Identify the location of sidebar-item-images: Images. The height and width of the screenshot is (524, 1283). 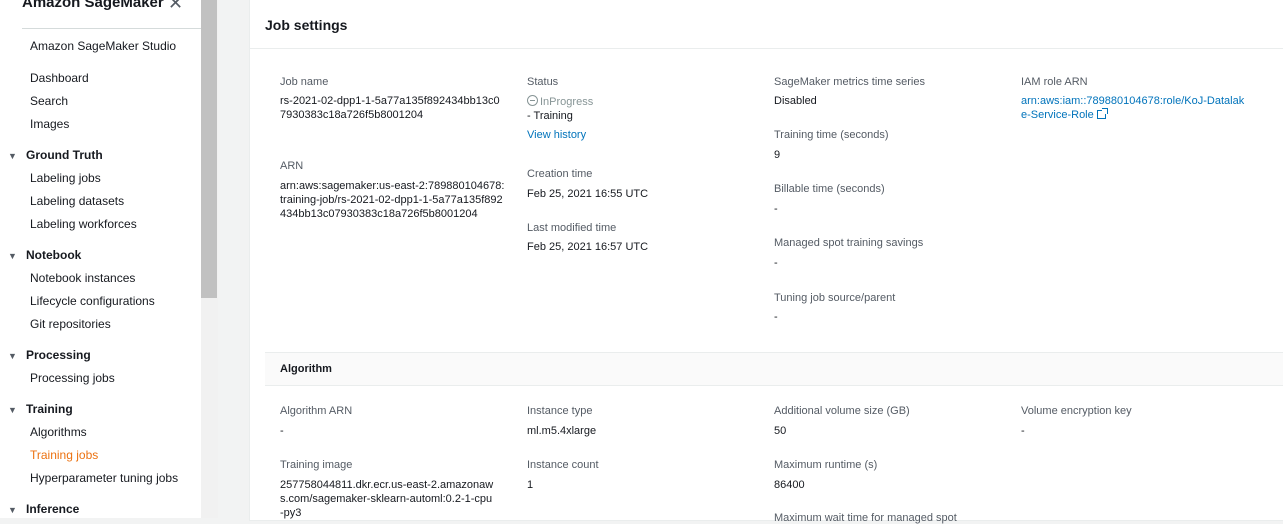
(49, 124).